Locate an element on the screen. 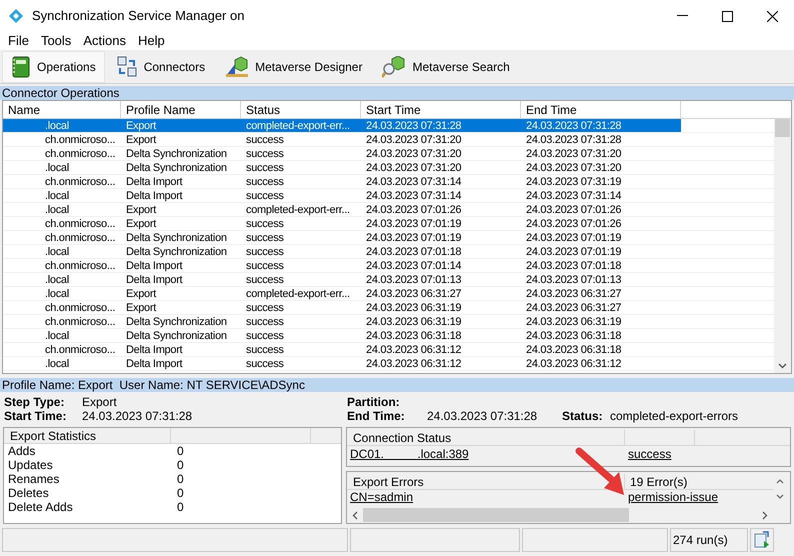 Image resolution: width=794 pixels, height=556 pixels. toolbar-button: Operations is located at coordinates (53, 66).